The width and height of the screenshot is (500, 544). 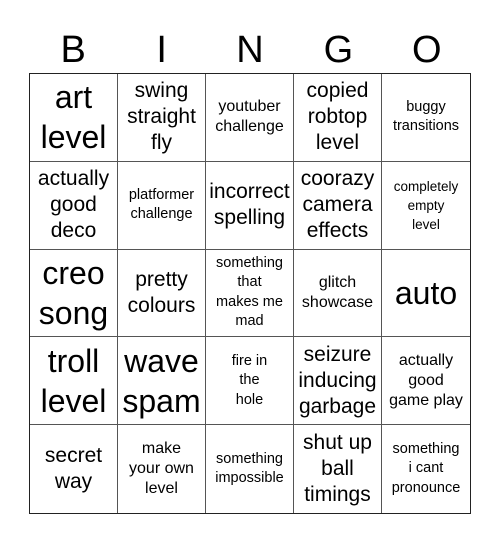 I want to click on bingo-cell-text: incorrect spelling, so click(x=249, y=205).